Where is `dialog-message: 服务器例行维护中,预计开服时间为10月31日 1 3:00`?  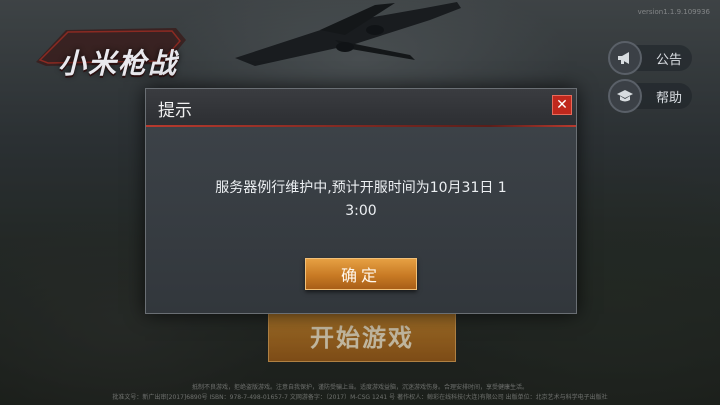
dialog-message: 服务器例行维护中,预计开服时间为10月31日 1 3:00 is located at coordinates (361, 200).